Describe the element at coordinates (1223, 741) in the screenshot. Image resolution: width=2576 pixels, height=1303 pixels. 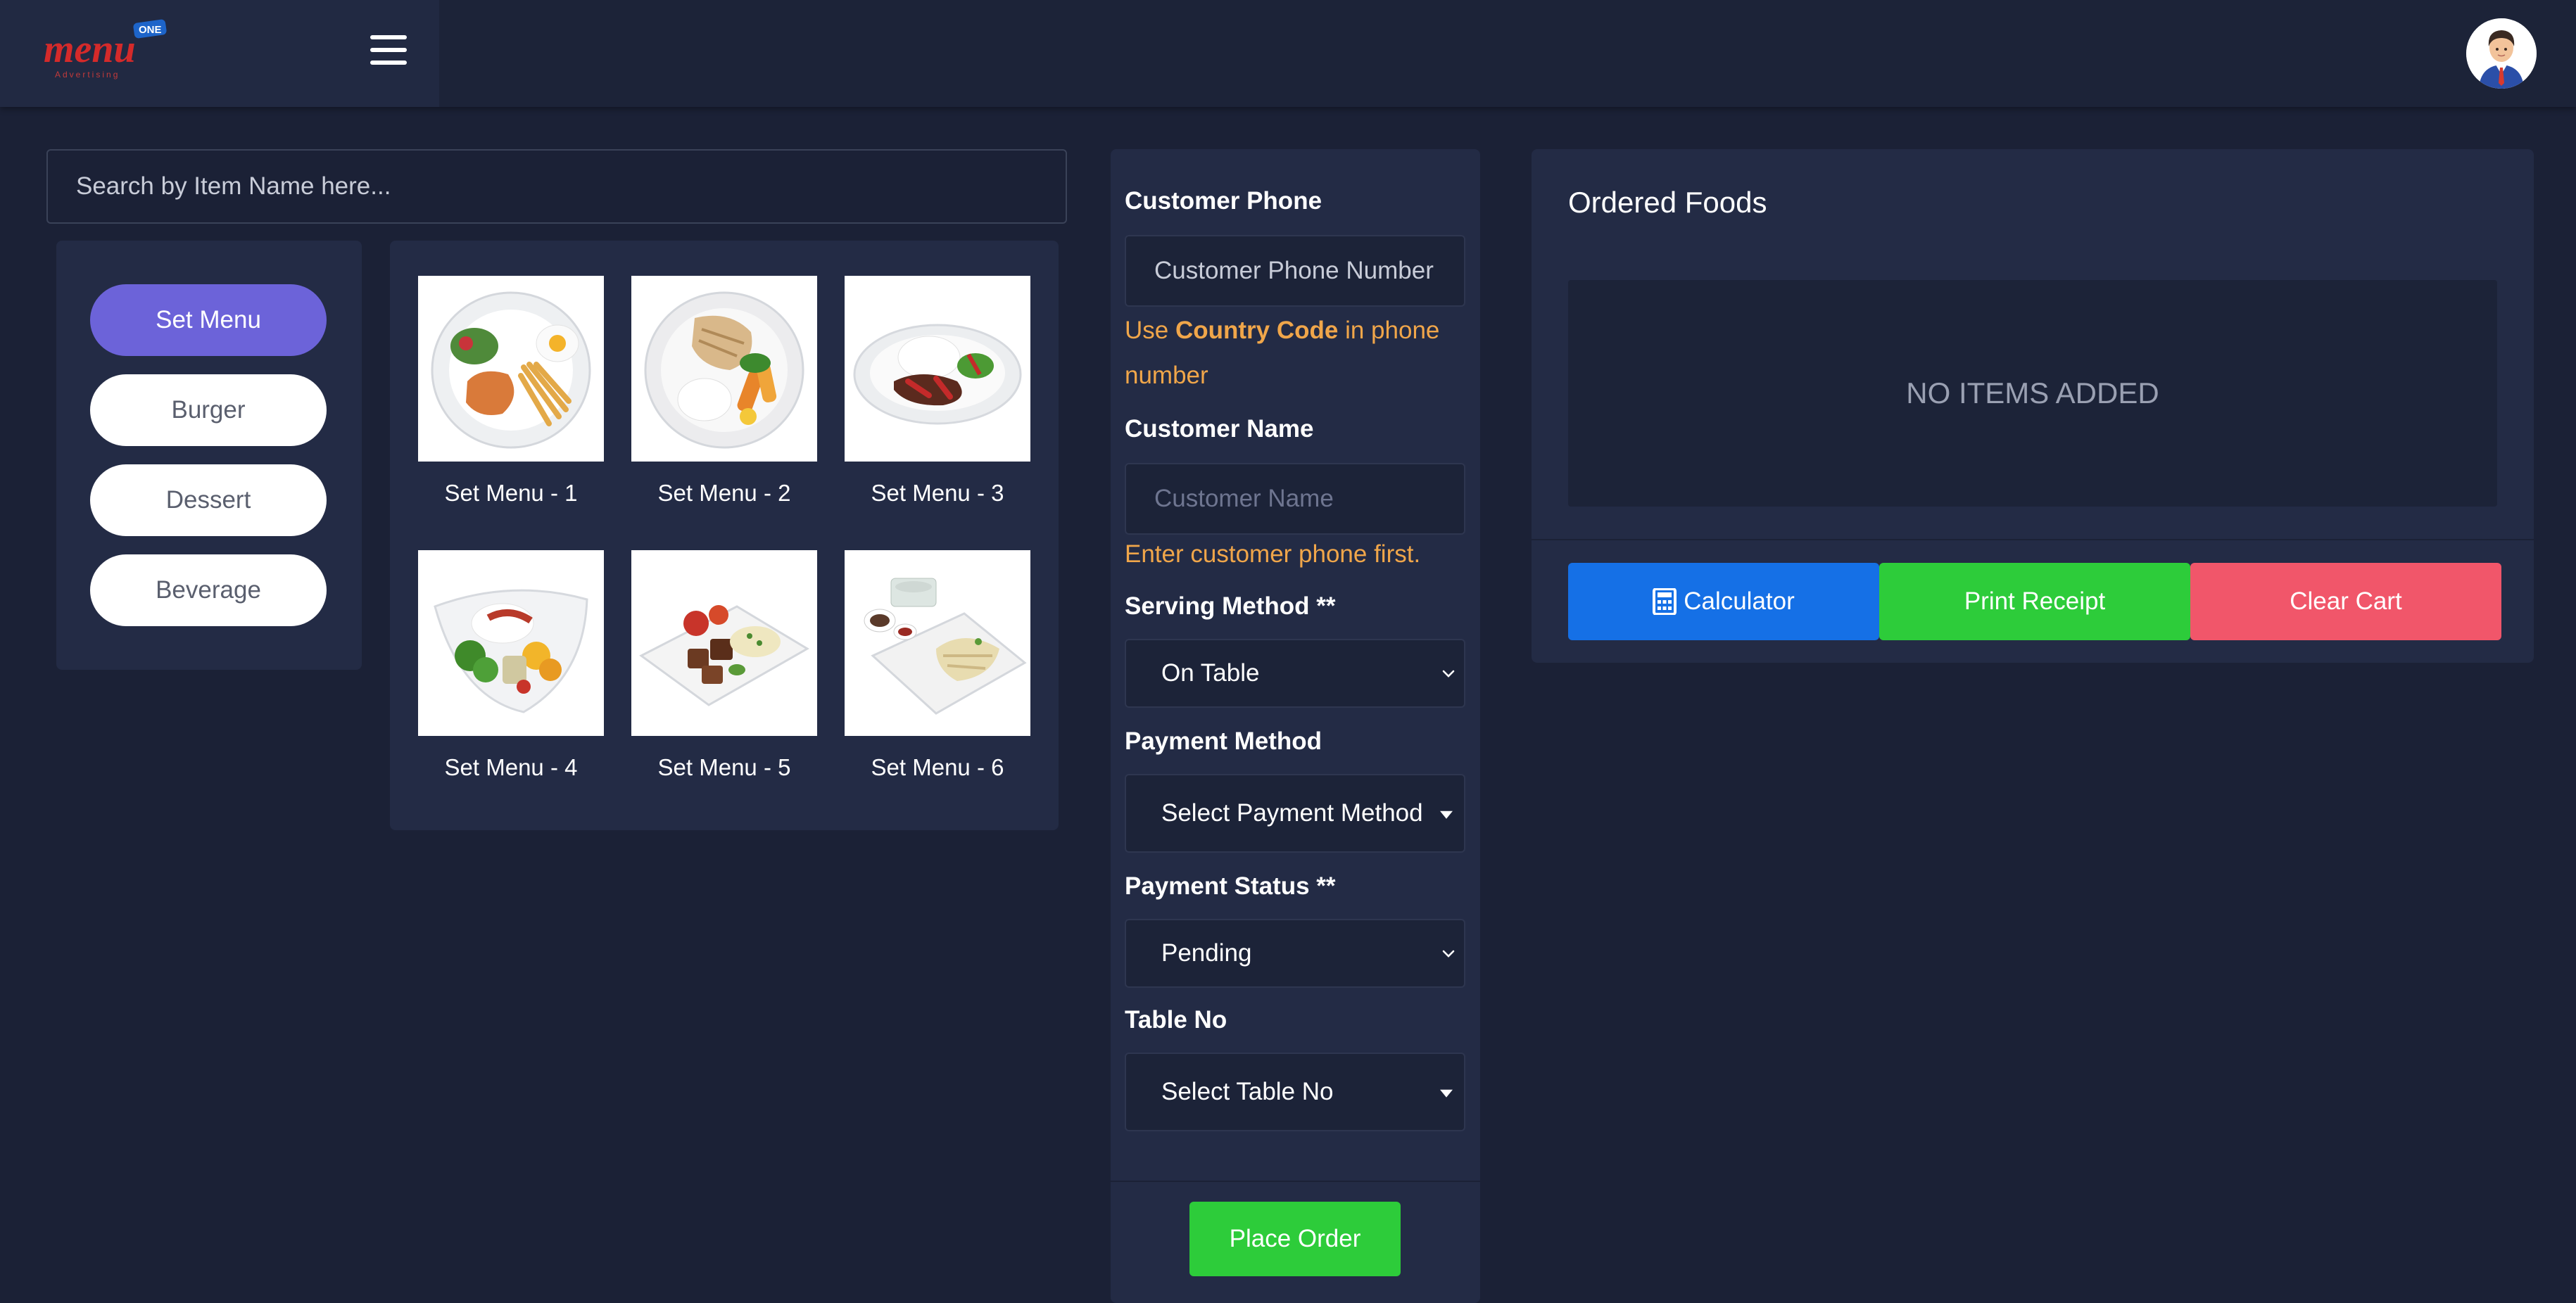
I see `payment-method-label: Payment Method` at that location.